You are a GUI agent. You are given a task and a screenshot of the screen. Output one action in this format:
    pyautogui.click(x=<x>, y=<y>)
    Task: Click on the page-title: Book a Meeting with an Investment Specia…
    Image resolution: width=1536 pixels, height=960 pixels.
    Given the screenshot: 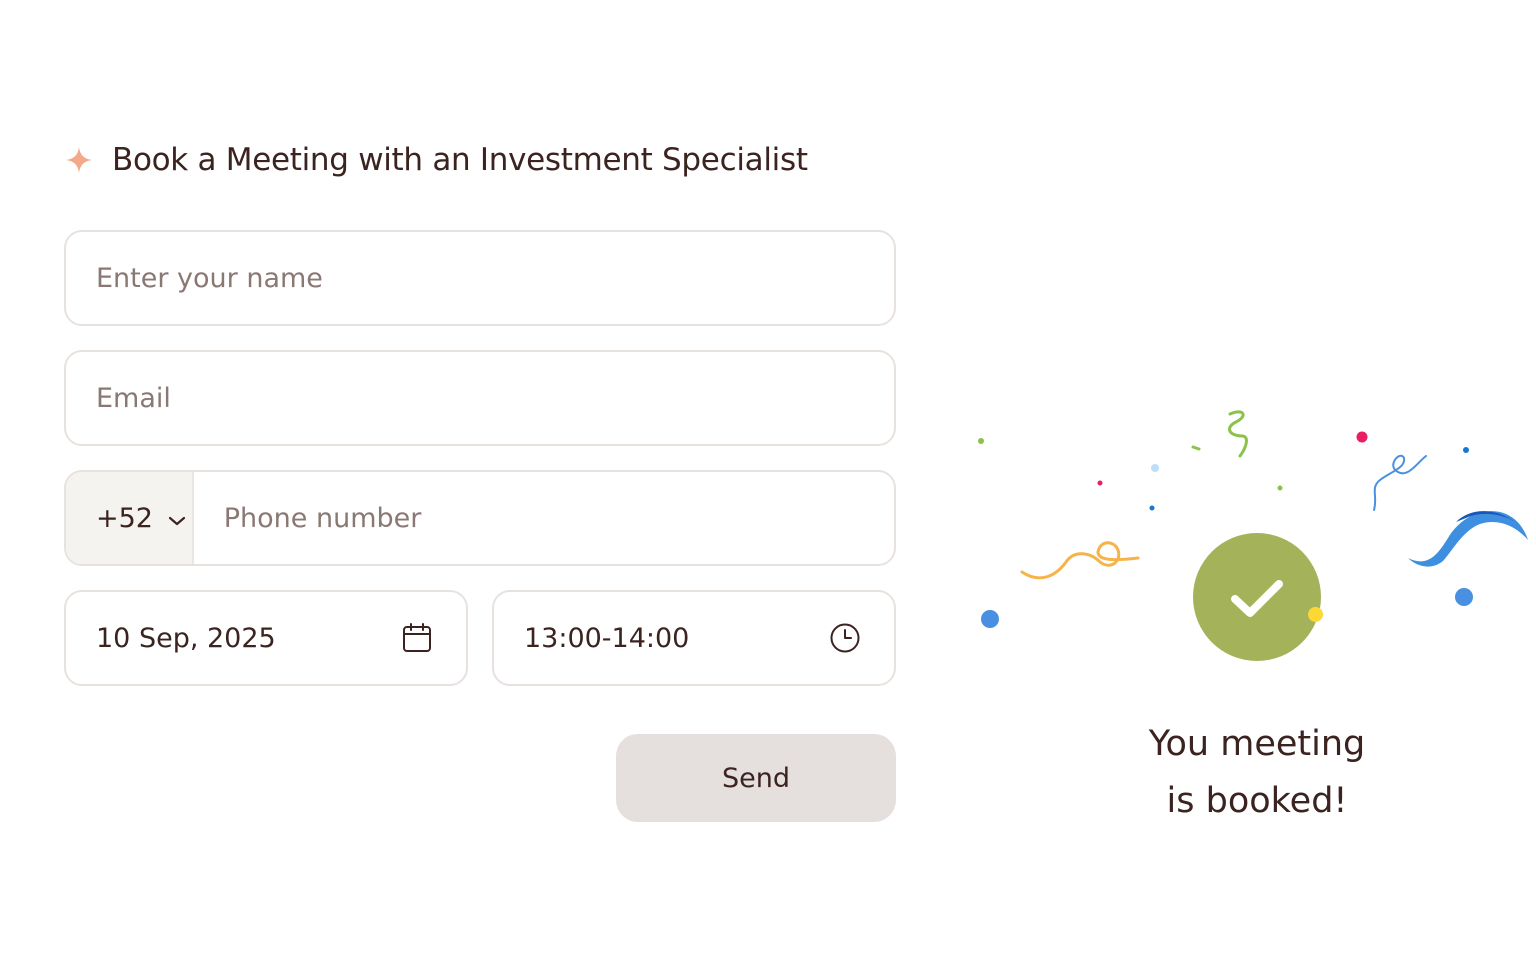 What is the action you would take?
    pyautogui.click(x=460, y=160)
    